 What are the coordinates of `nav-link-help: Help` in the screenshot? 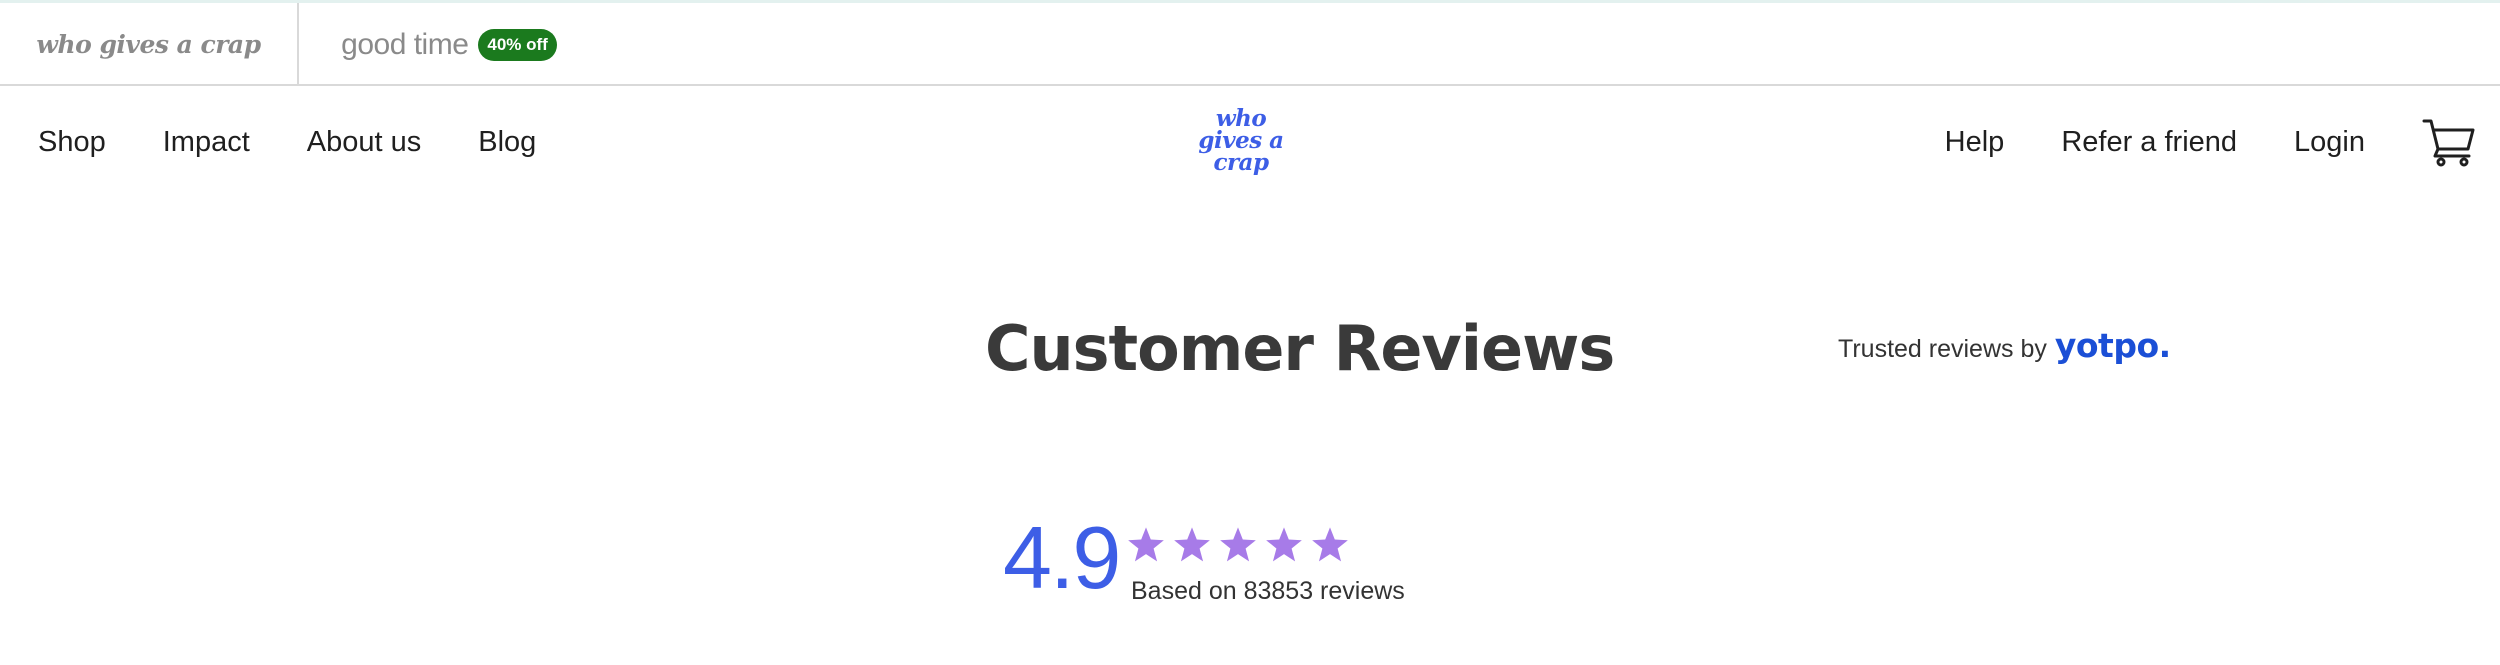 It's located at (1975, 142).